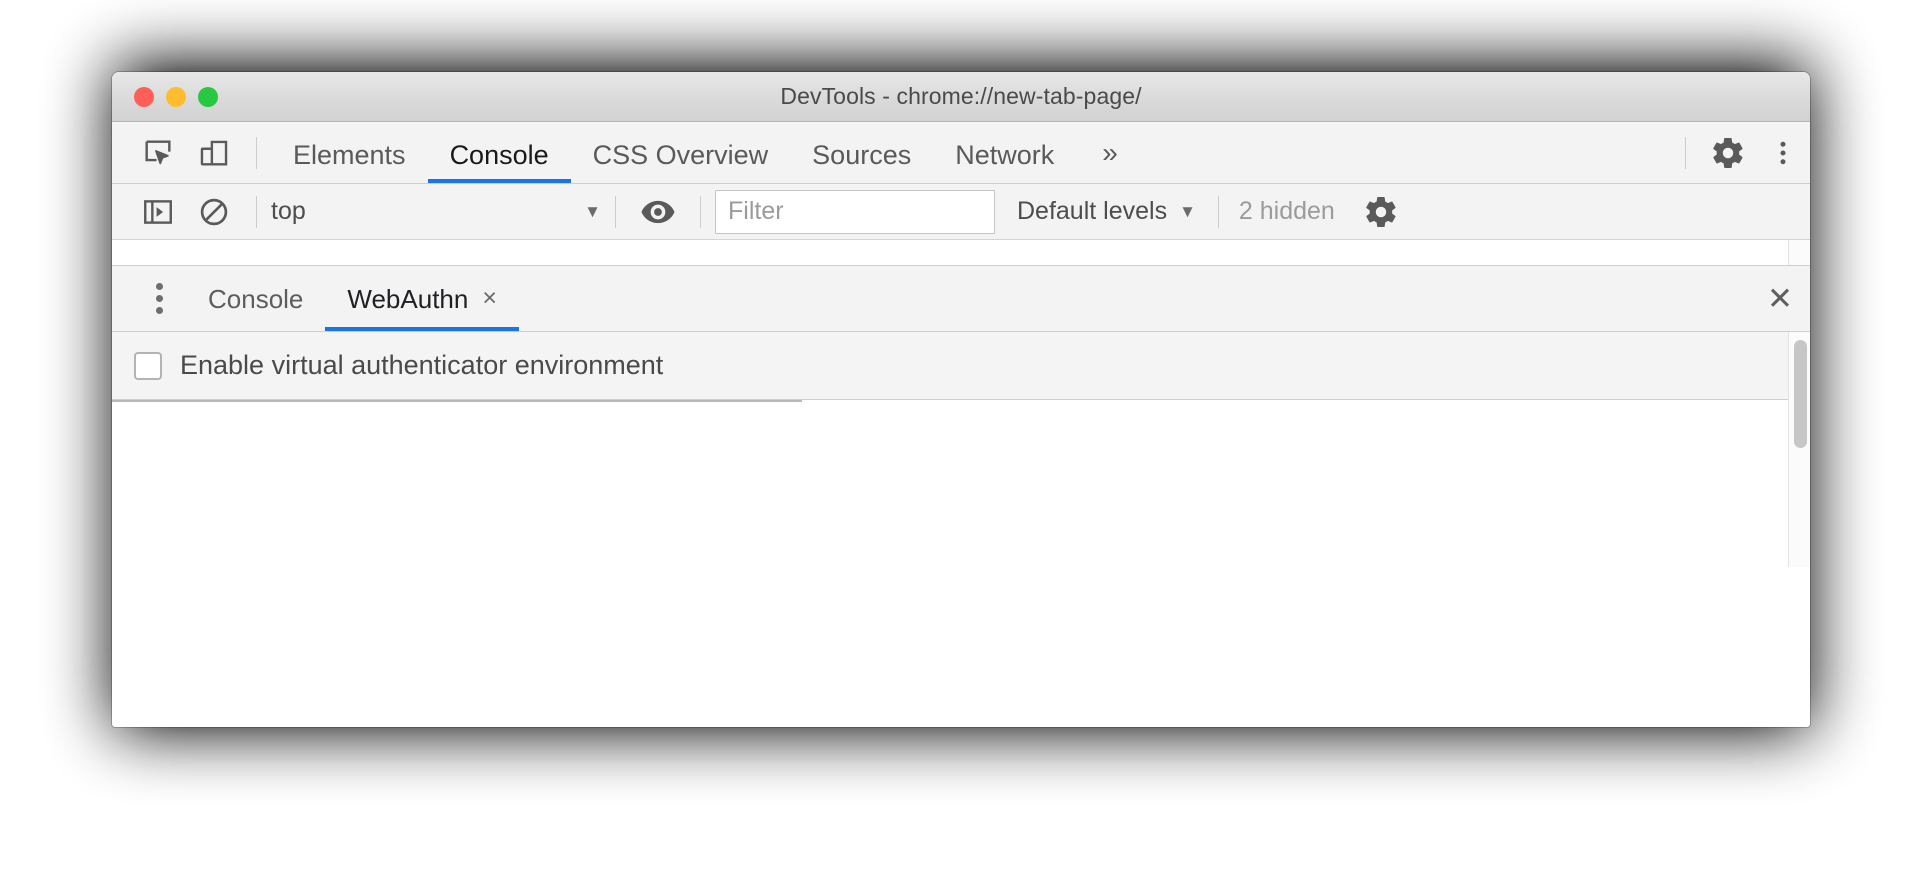  Describe the element at coordinates (861, 152) in the screenshot. I see `tab-sources: Sources` at that location.